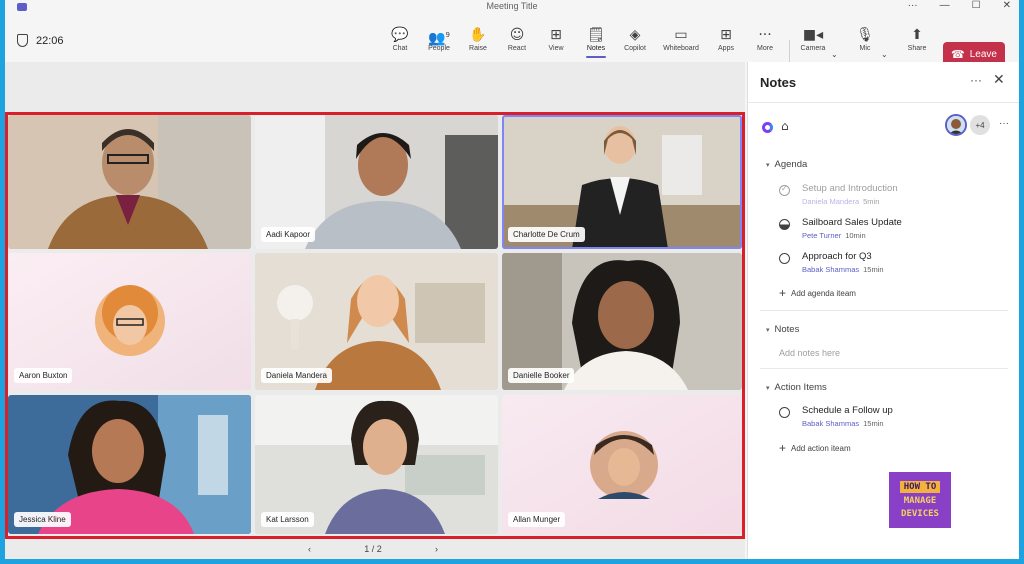 The width and height of the screenshot is (1024, 564). What do you see at coordinates (976, 80) in the screenshot?
I see `notes-more-icon: ···` at bounding box center [976, 80].